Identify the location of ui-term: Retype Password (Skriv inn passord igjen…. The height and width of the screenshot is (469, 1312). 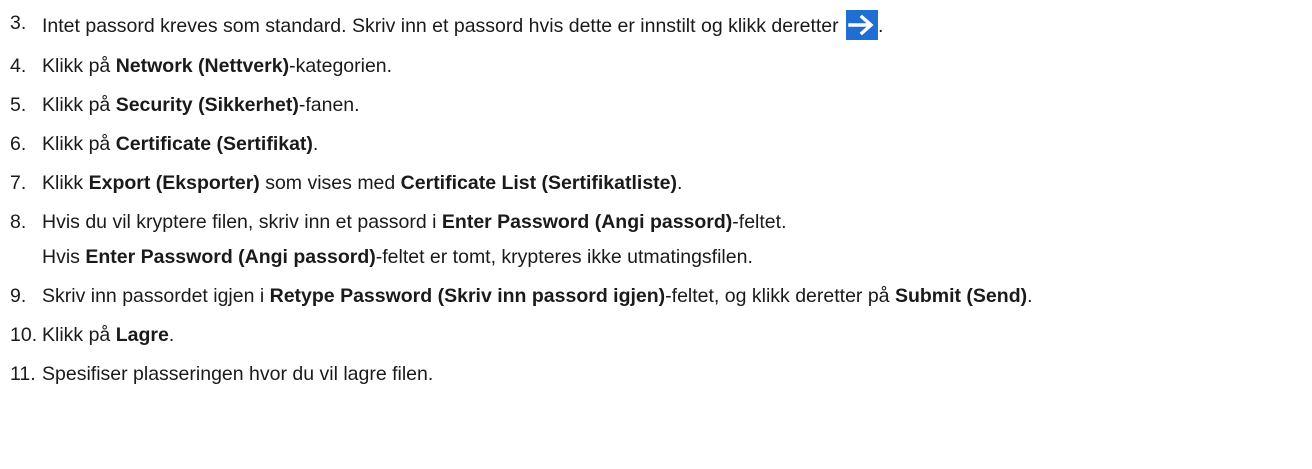
(467, 296).